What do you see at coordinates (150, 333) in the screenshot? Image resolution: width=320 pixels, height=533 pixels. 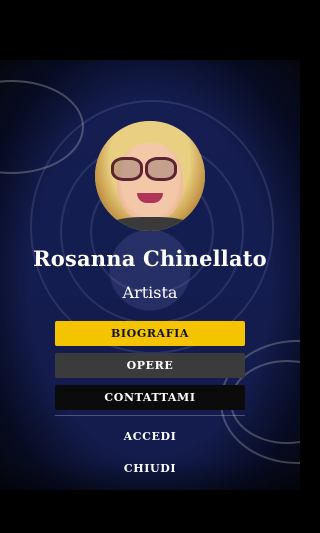 I see `biografia-button: BIOGRAFIA` at bounding box center [150, 333].